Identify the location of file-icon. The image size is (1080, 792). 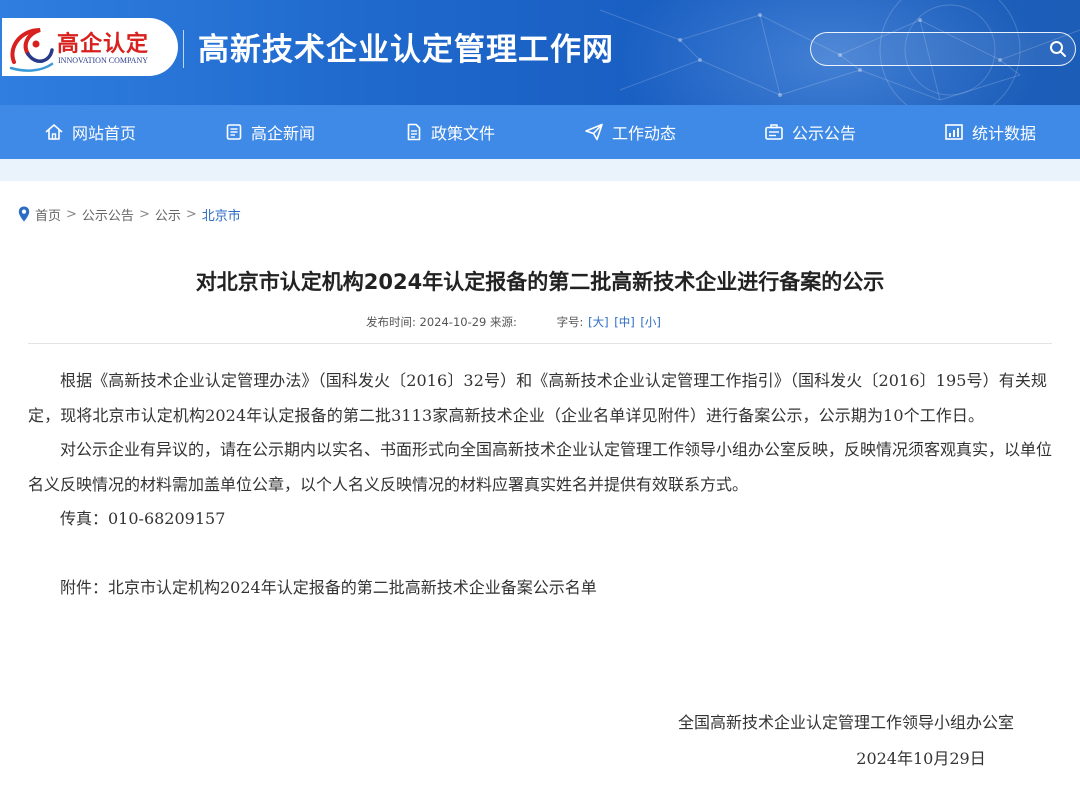
(414, 132).